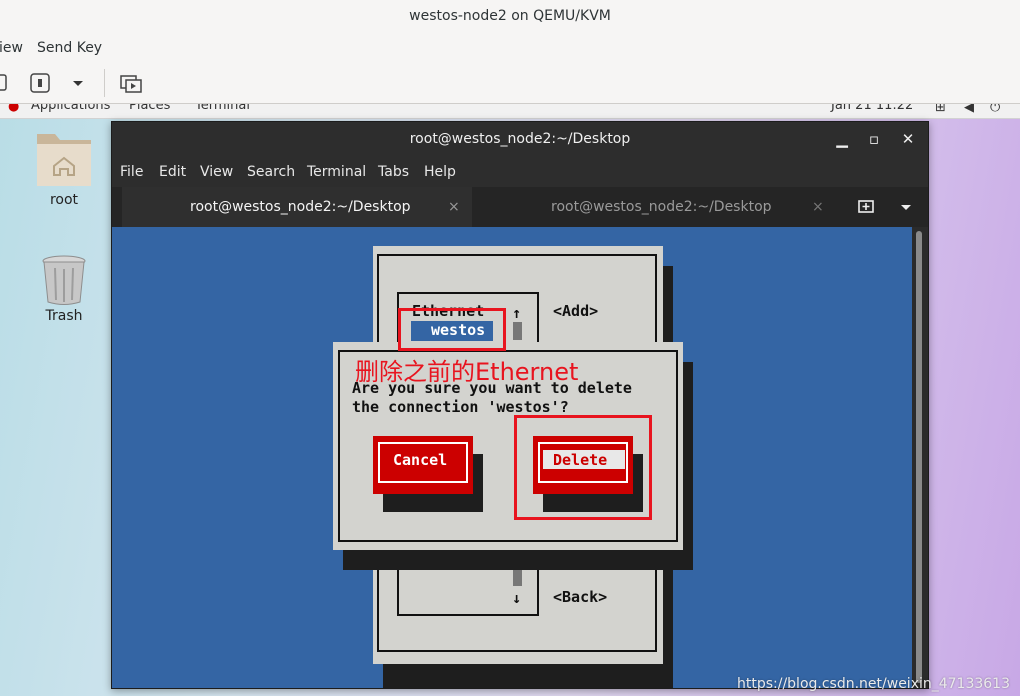 This screenshot has height=696, width=1020. What do you see at coordinates (908, 139) in the screenshot?
I see `close-button: ✕` at bounding box center [908, 139].